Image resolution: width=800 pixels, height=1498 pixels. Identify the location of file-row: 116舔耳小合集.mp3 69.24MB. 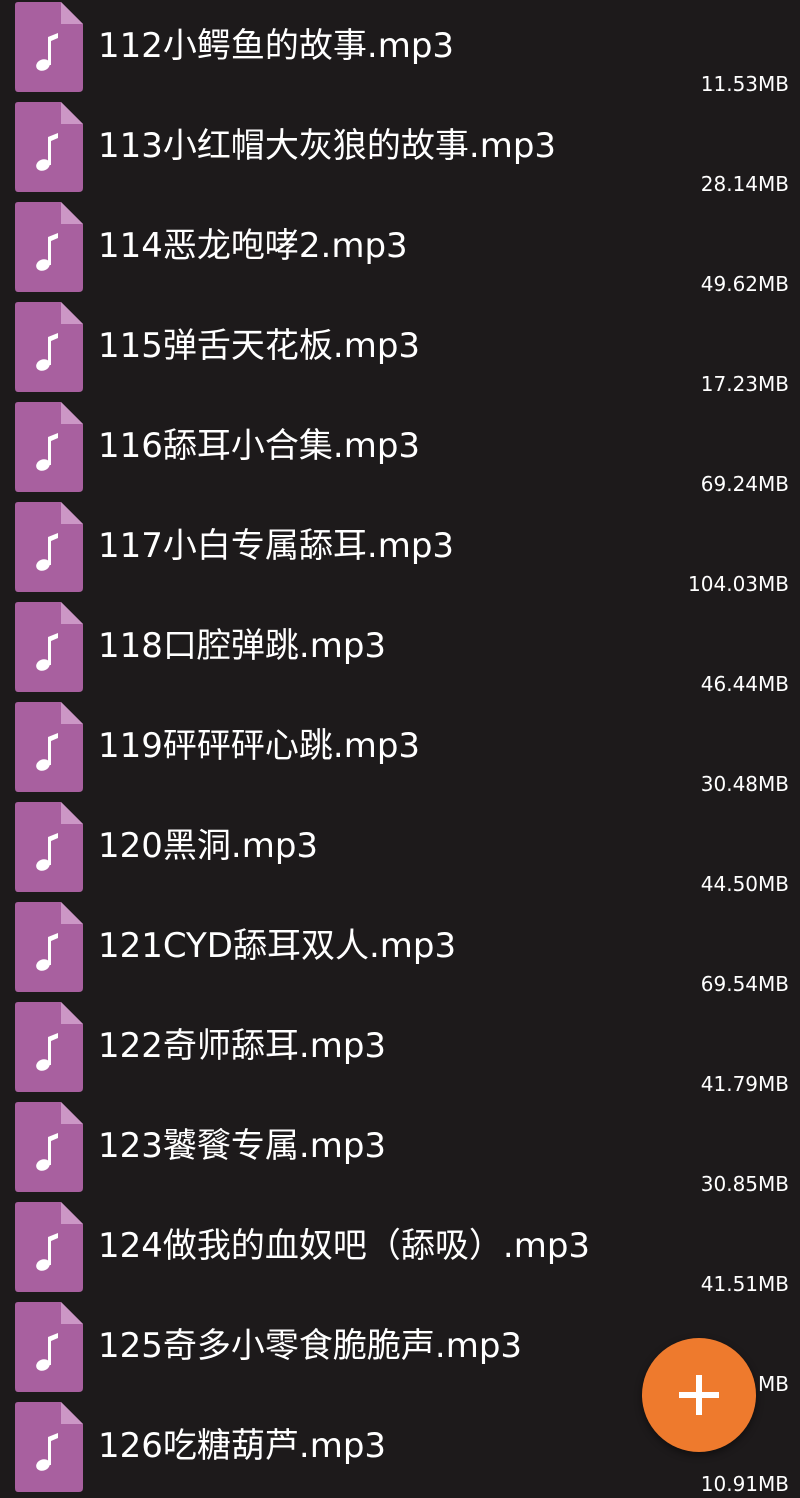
(400, 450).